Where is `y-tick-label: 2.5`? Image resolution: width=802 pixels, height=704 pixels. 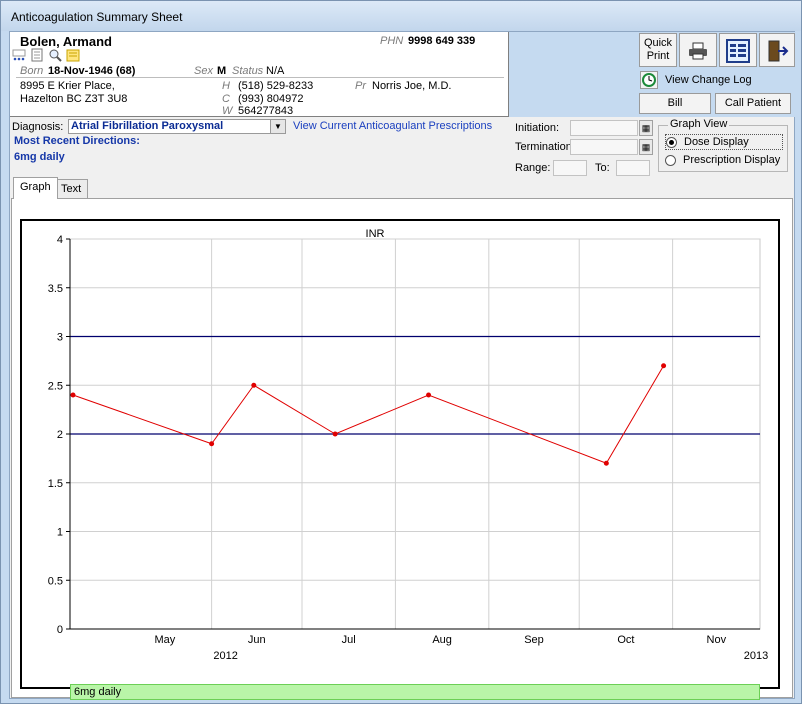 y-tick-label: 2.5 is located at coordinates (55, 386).